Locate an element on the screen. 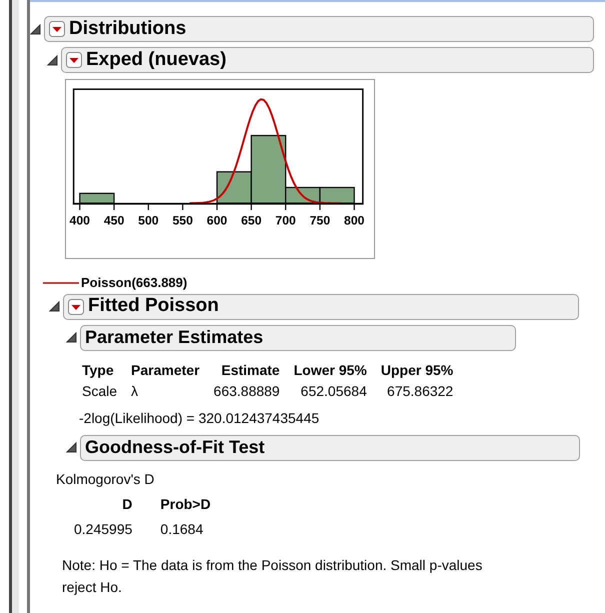 This screenshot has height=613, width=605. outline-title: Parameter Estimates is located at coordinates (174, 337).